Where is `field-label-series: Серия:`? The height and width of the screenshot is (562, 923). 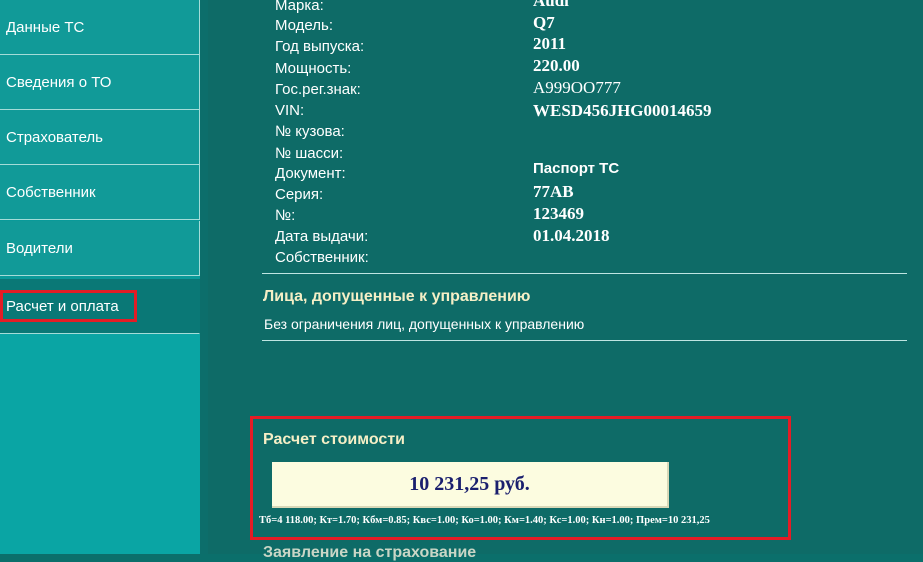 field-label-series: Серия: is located at coordinates (299, 194).